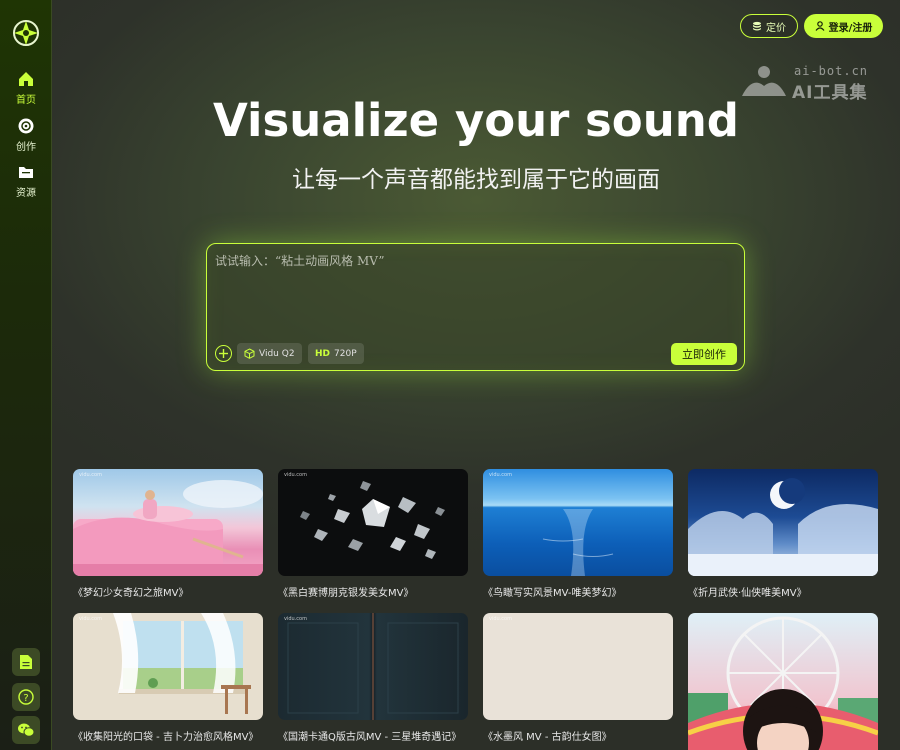 The height and width of the screenshot is (750, 900). I want to click on sidebar-item-create: 创作, so click(26, 135).